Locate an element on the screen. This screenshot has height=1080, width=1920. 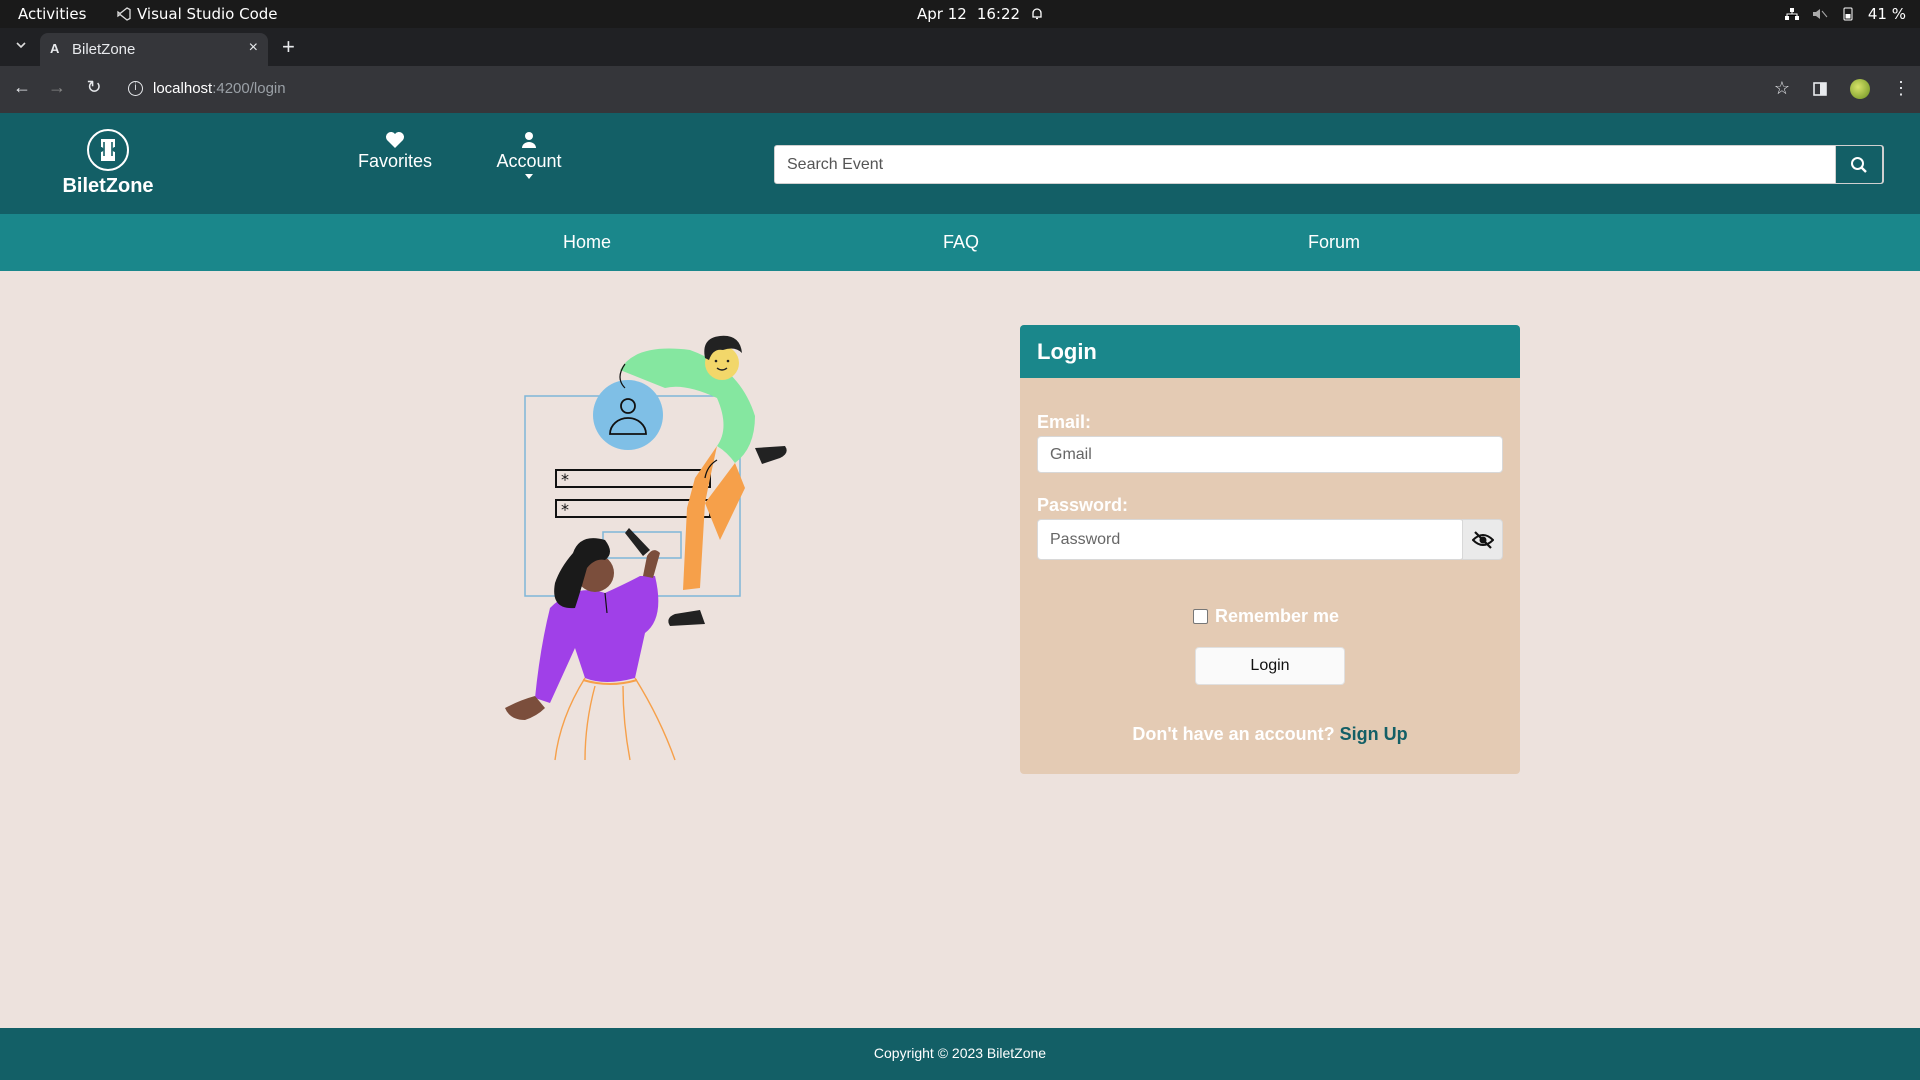
search-input is located at coordinates (1305, 164).